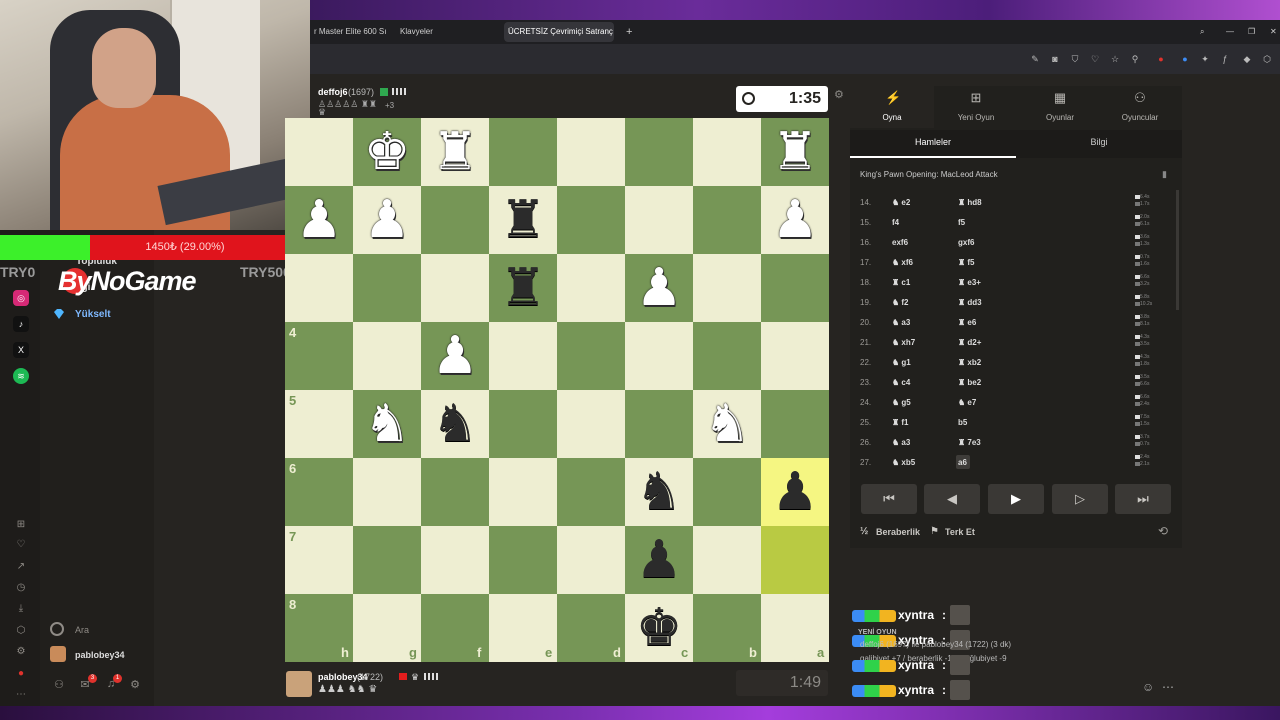 The width and height of the screenshot is (1280, 720). I want to click on white-move: ♞ g5, so click(901, 402).